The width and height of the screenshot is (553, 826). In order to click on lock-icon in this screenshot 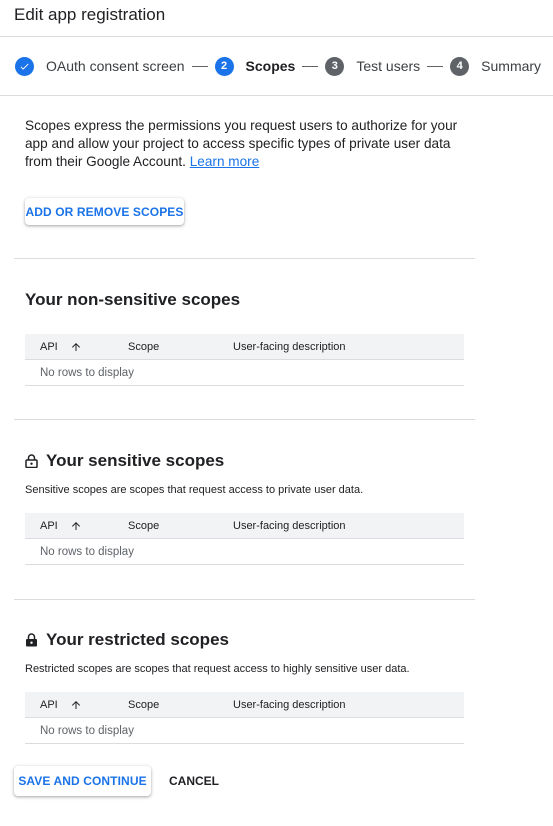, I will do `click(31, 640)`.